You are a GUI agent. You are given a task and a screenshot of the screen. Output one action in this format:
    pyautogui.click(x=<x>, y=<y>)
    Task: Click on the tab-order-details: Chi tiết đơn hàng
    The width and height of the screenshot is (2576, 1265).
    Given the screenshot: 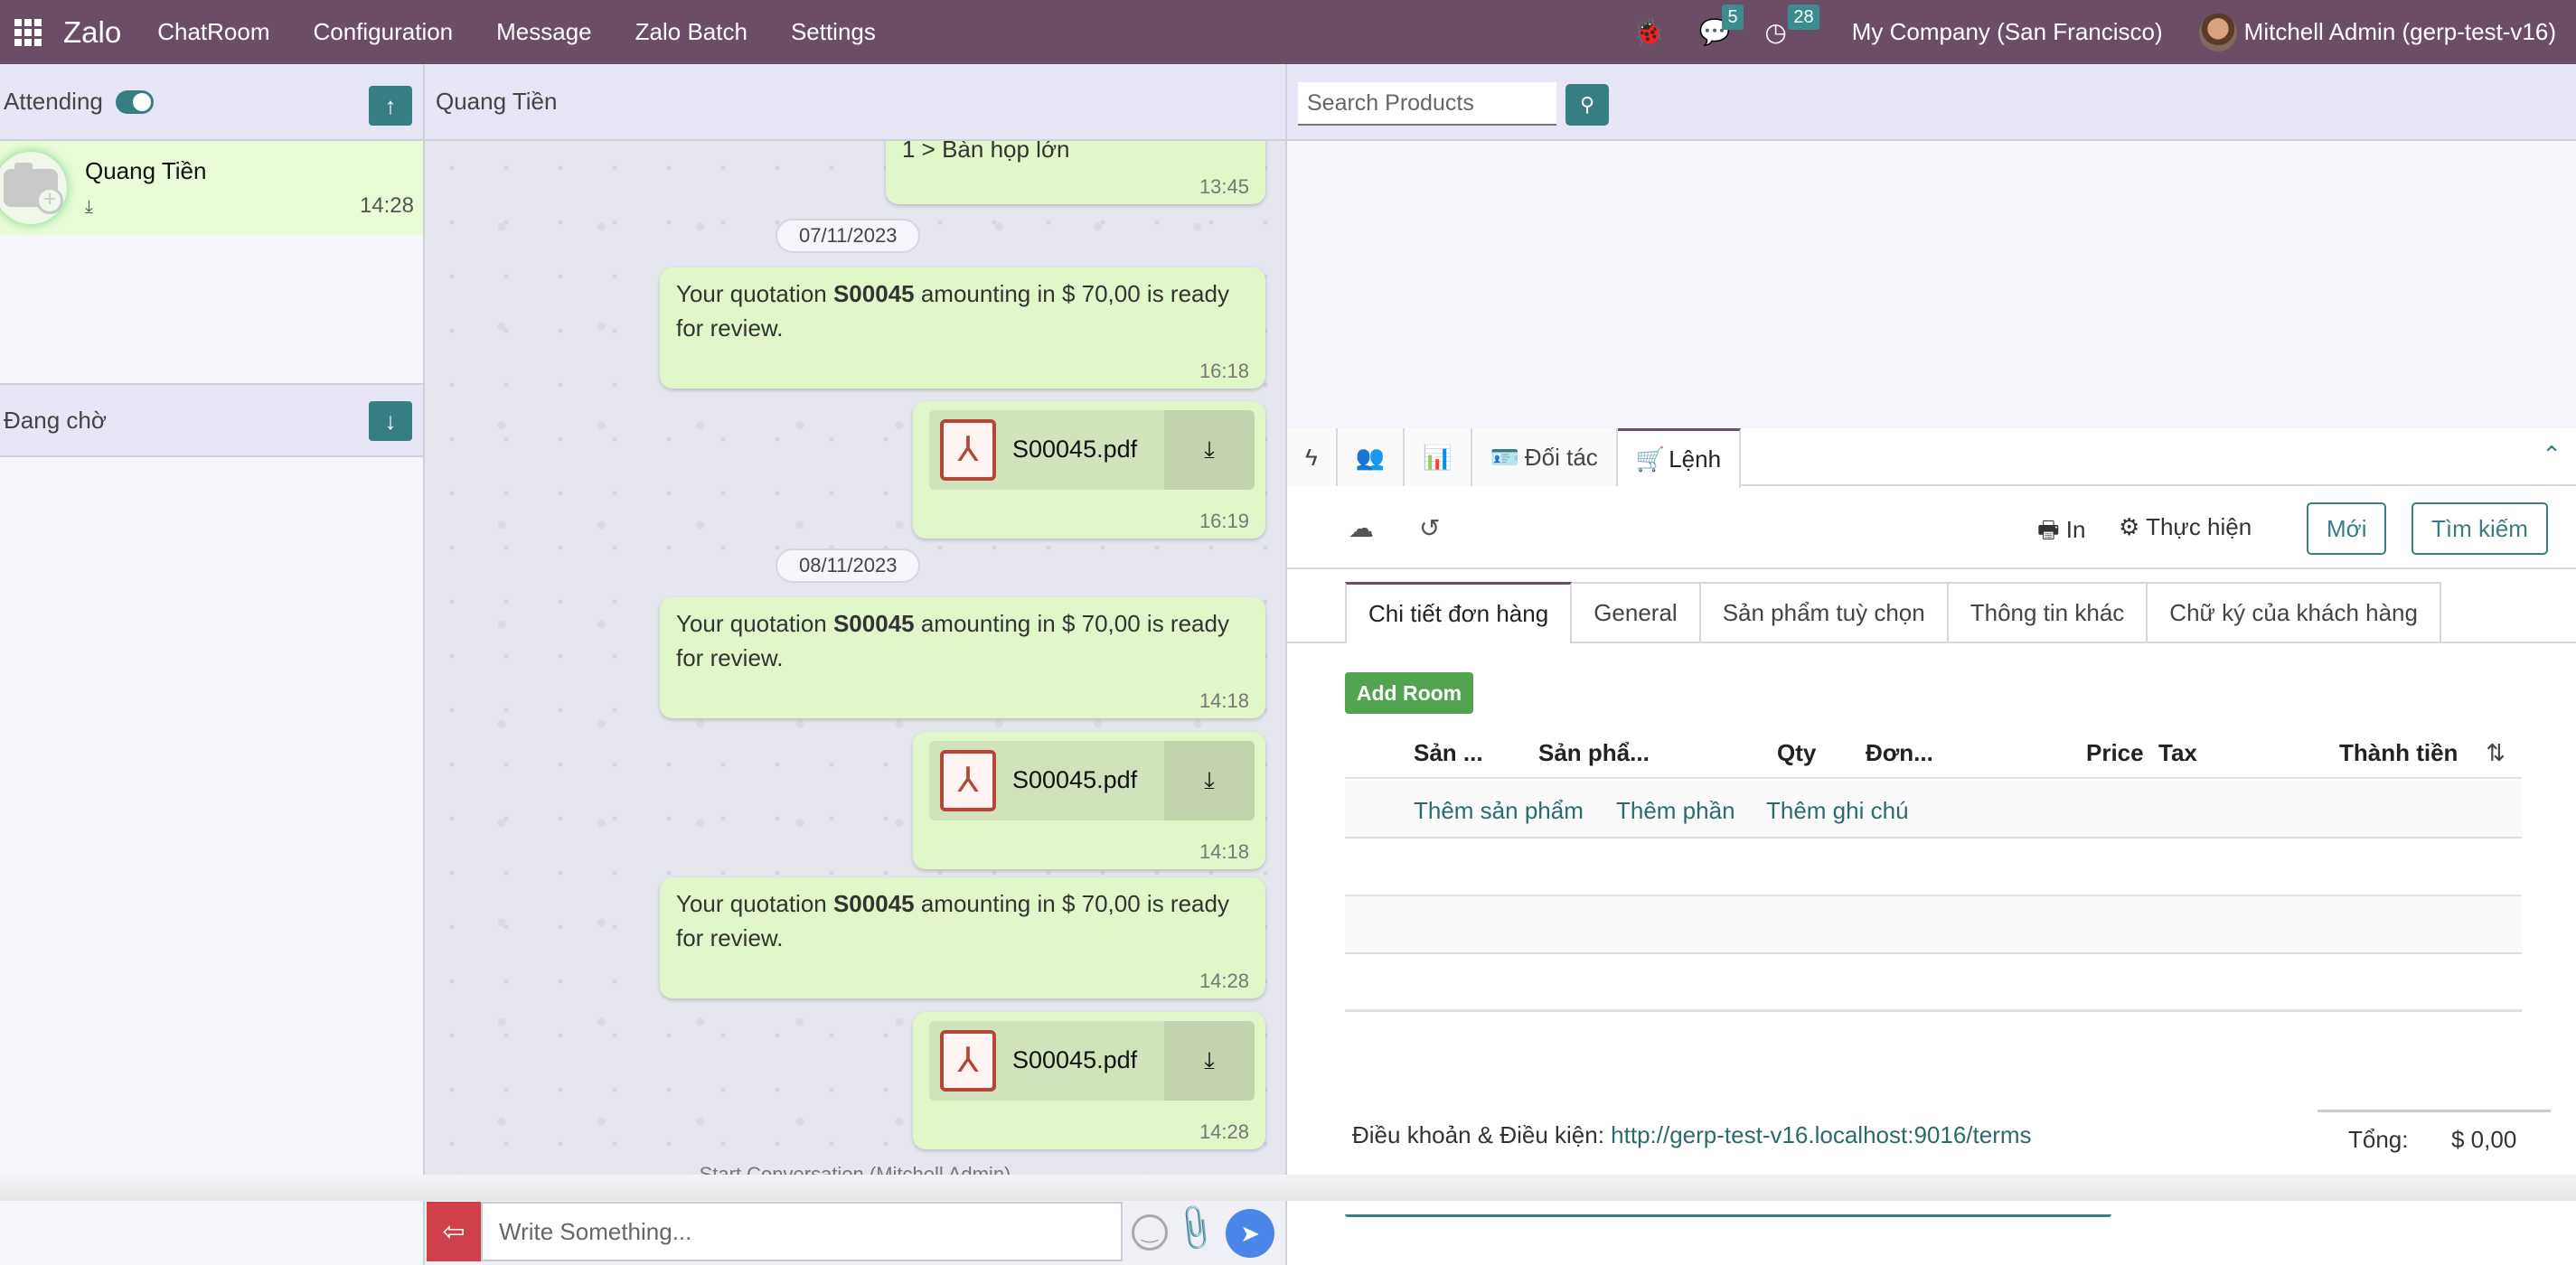 What is the action you would take?
    pyautogui.click(x=1459, y=612)
    